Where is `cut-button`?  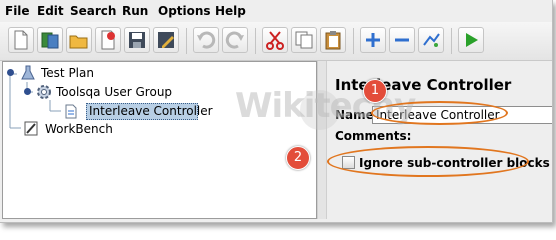 cut-button is located at coordinates (275, 40).